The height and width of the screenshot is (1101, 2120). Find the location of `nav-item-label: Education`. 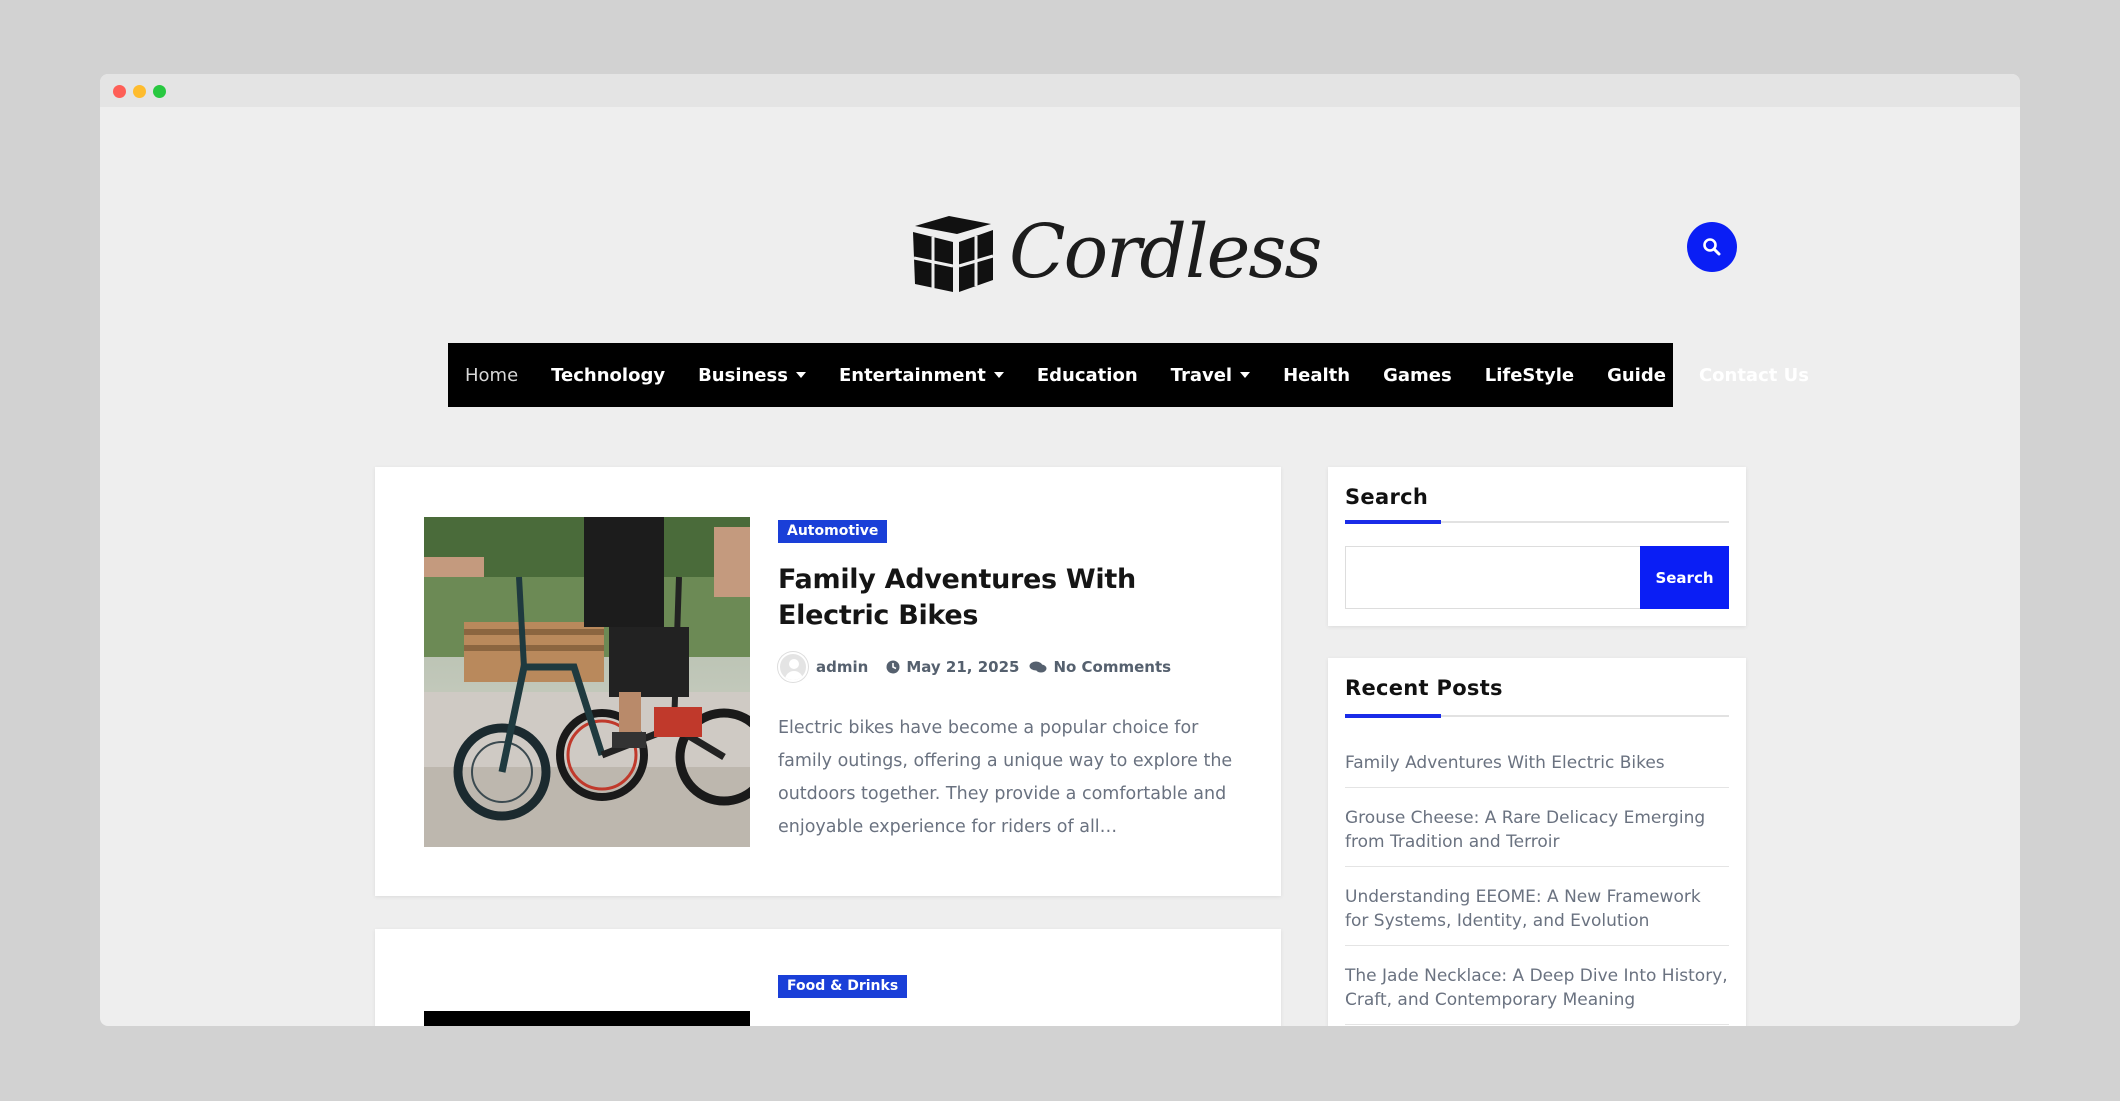

nav-item-label: Education is located at coordinates (1087, 375).